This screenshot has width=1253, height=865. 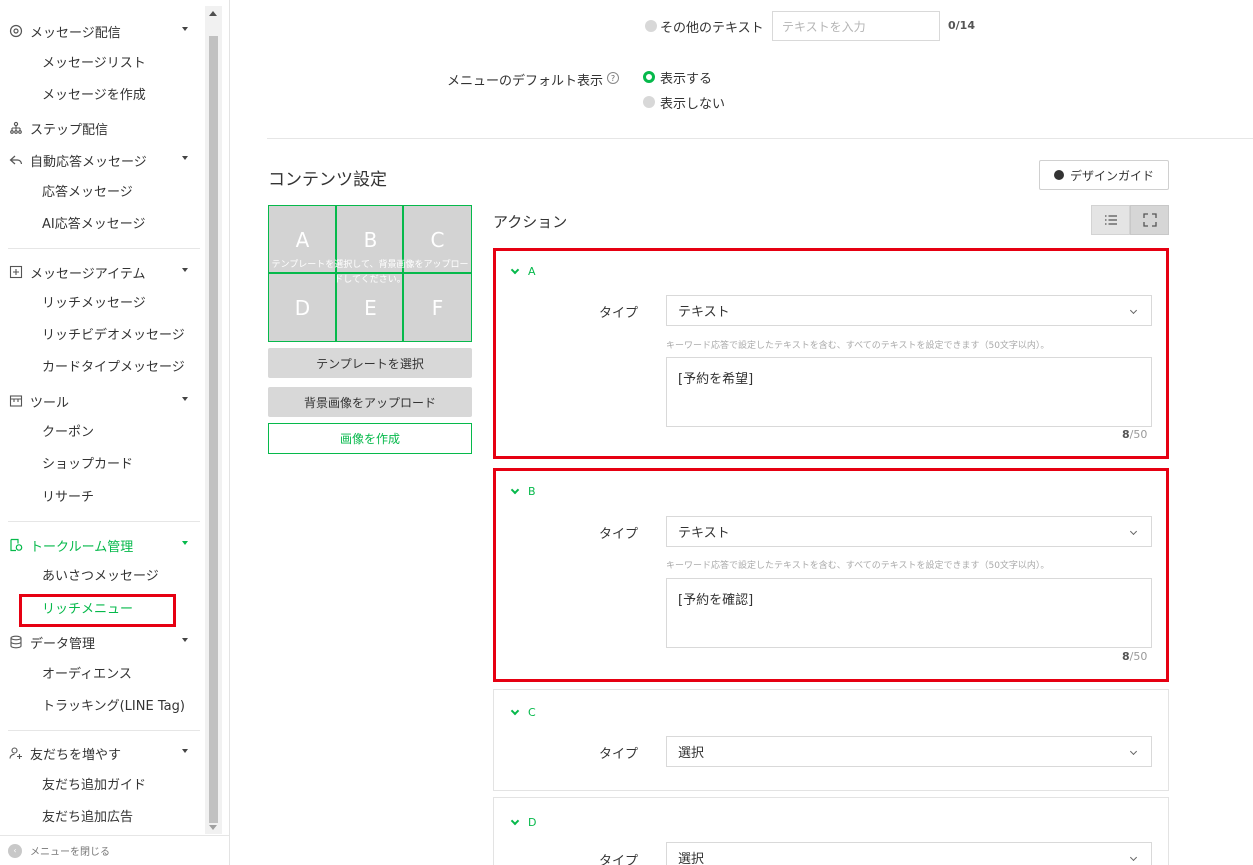 I want to click on sidebar-section-label: トークルーム管理, so click(x=82, y=547).